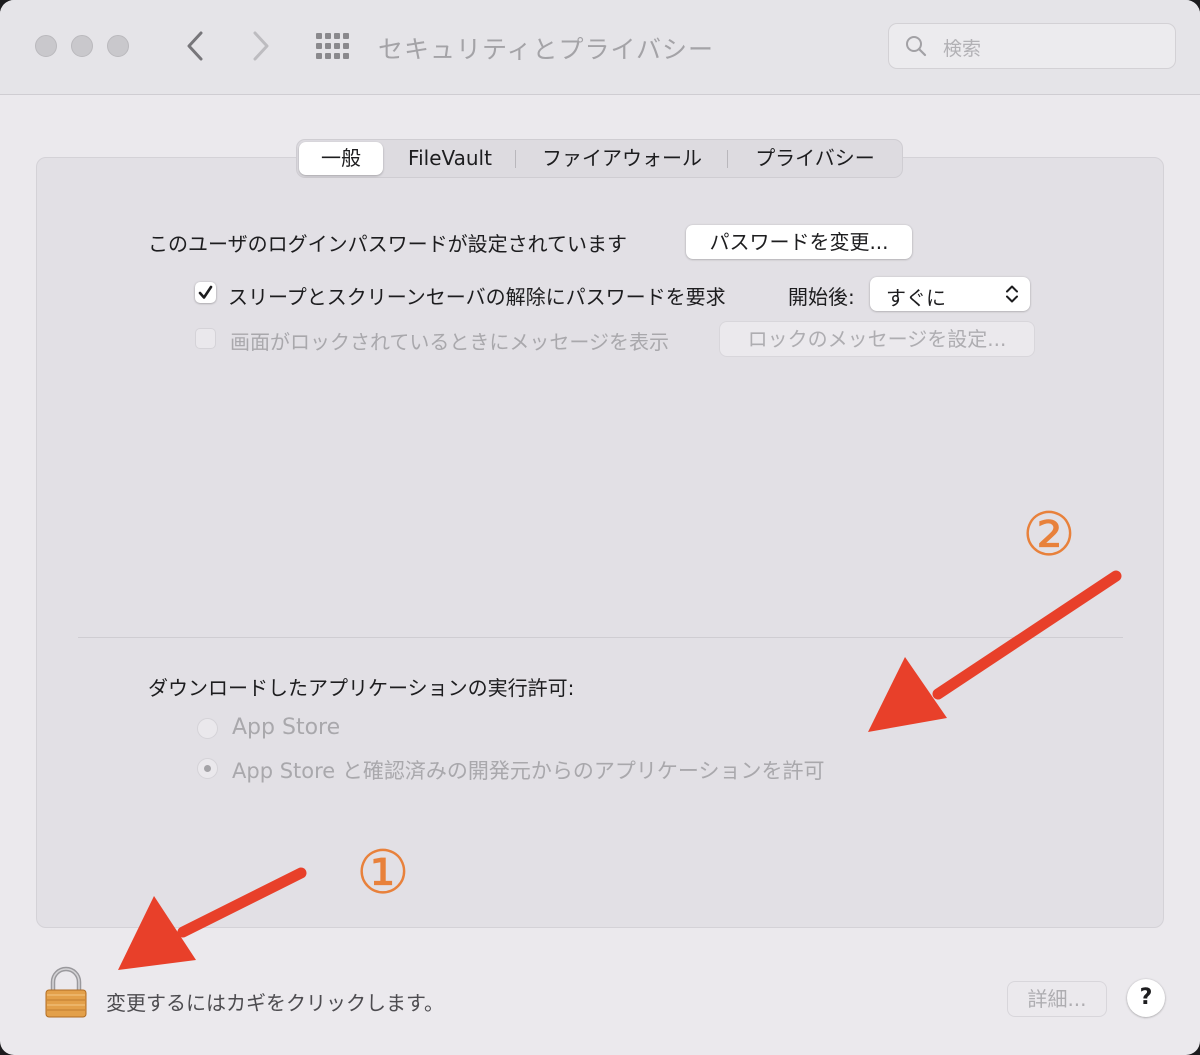  I want to click on padlock-icon, so click(66, 992).